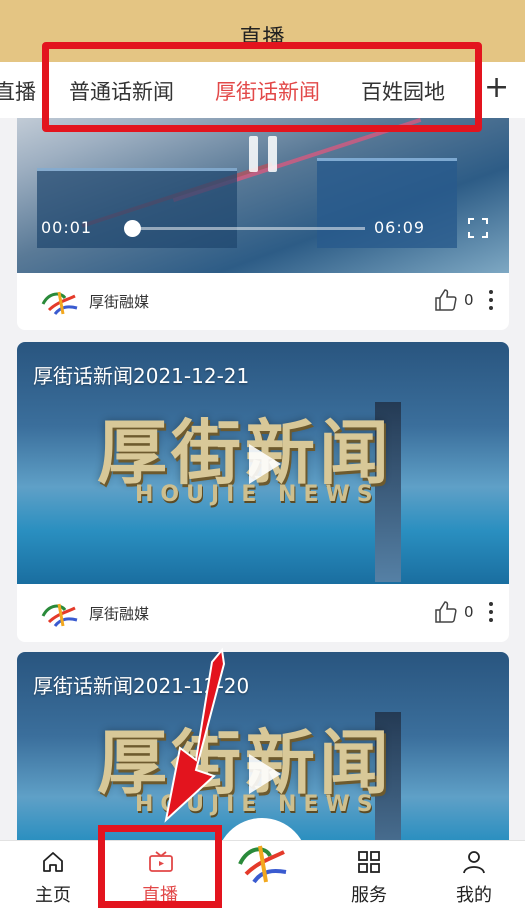 This screenshot has width=525, height=908. Describe the element at coordinates (263, 154) in the screenshot. I see `pause-icon` at that location.